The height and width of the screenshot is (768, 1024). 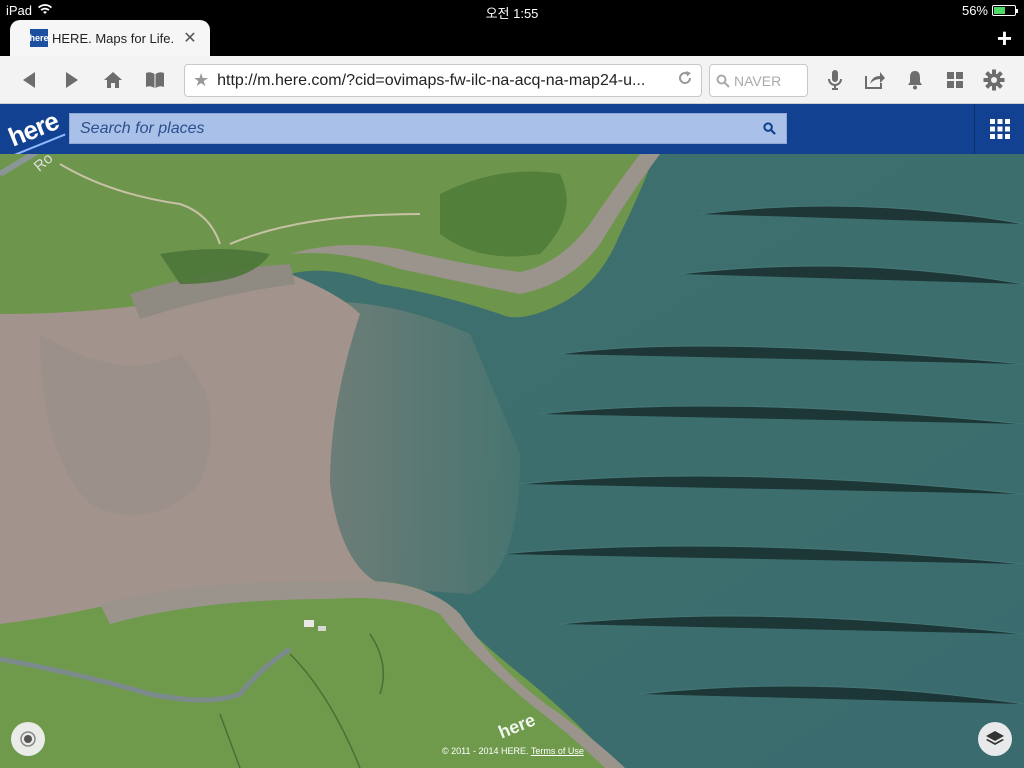 I want to click on forward-arrow-icon, so click(x=72, y=80).